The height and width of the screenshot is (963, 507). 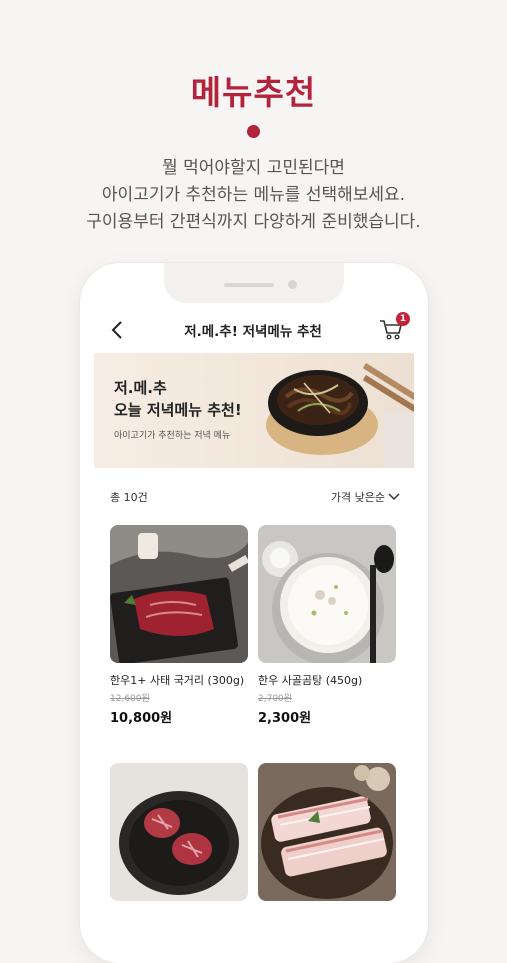 What do you see at coordinates (403, 319) in the screenshot?
I see `cart-count-badge: 1` at bounding box center [403, 319].